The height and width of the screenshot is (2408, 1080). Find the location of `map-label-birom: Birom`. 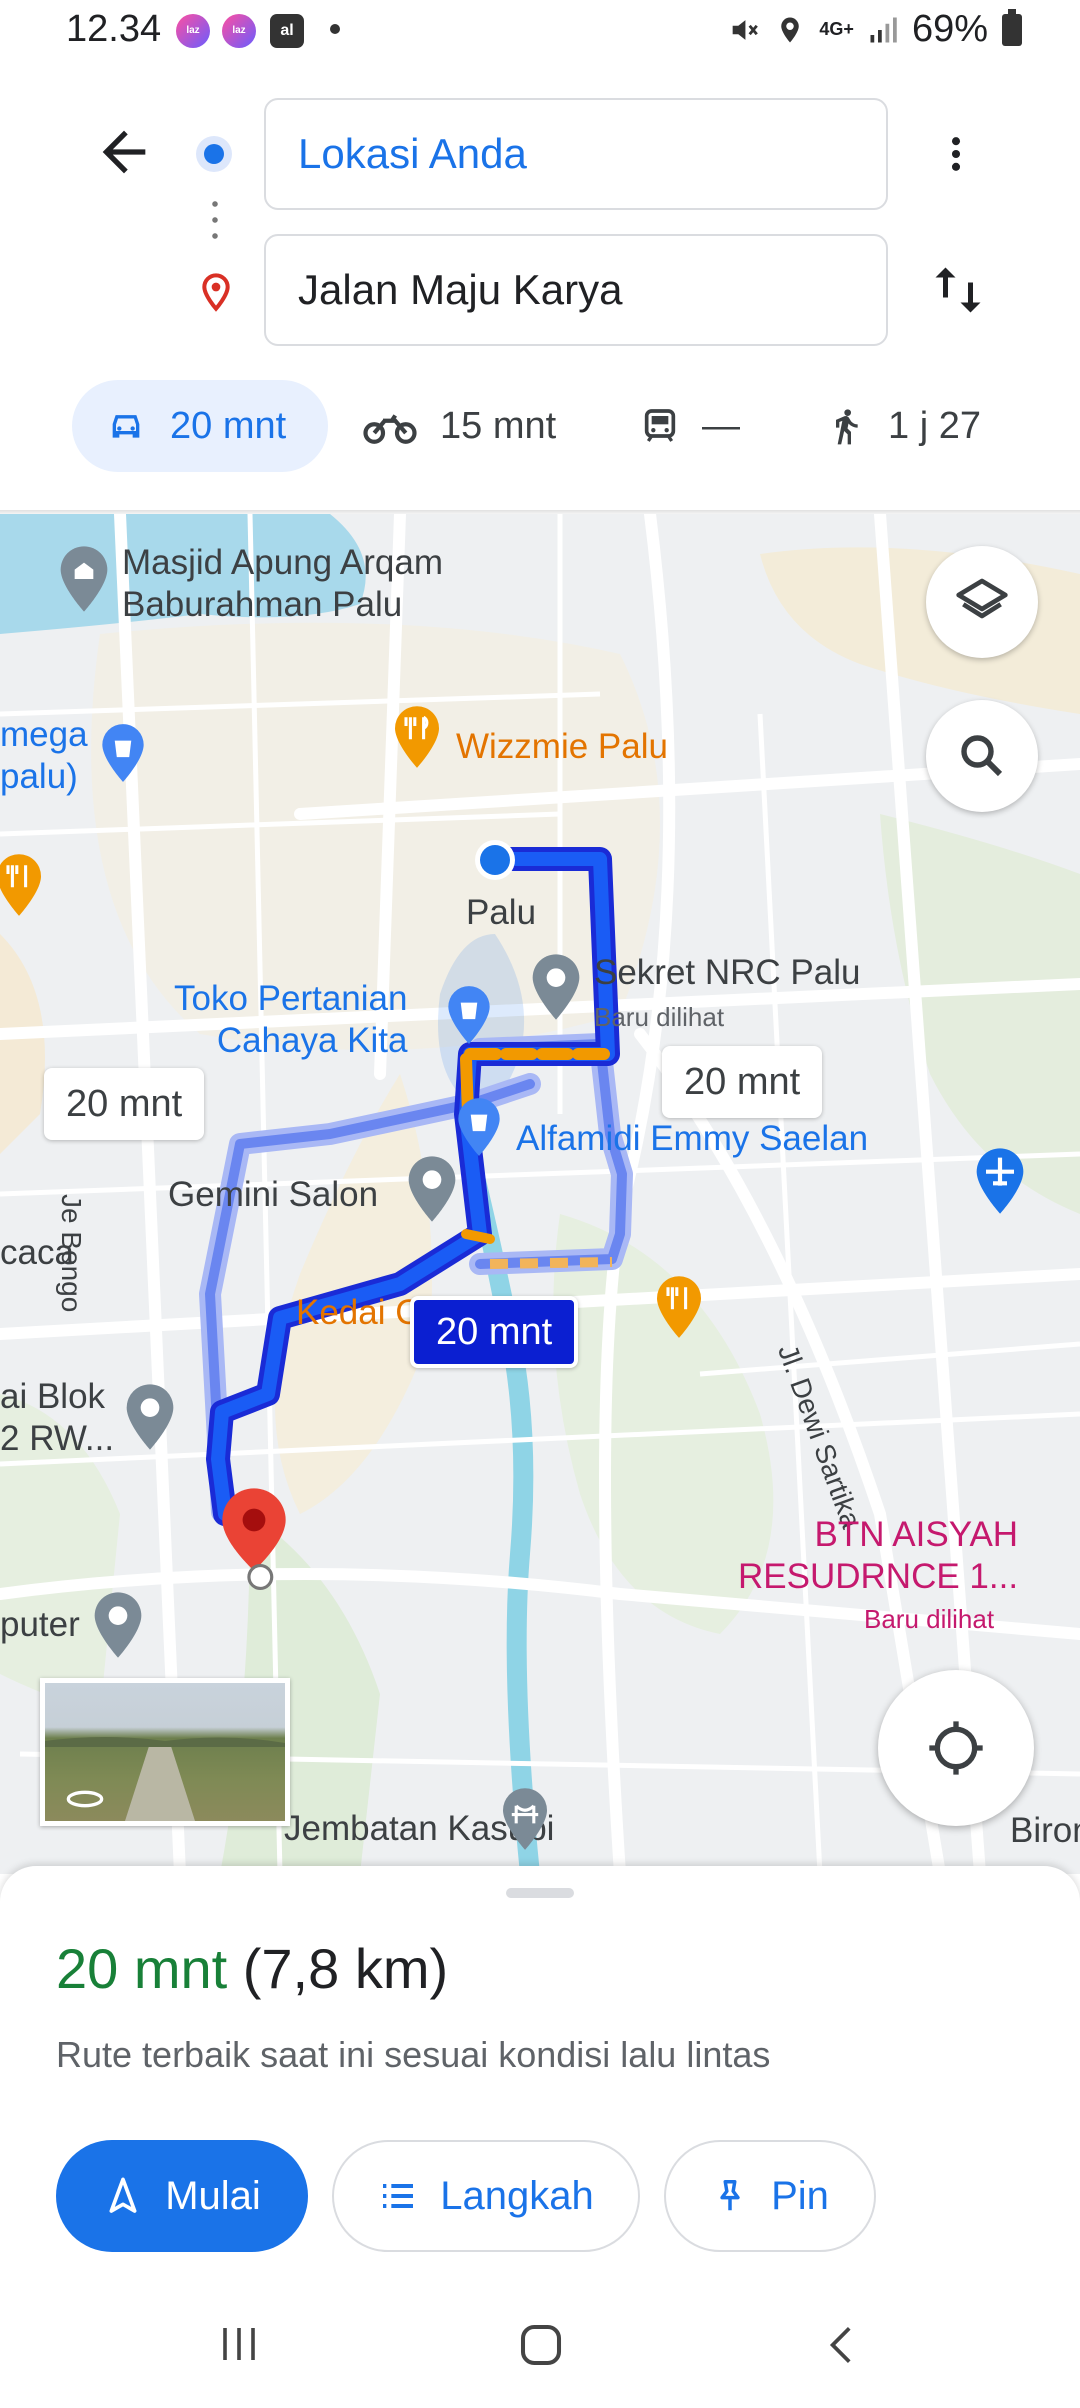

map-label-birom: Birom is located at coordinates (1045, 1830).